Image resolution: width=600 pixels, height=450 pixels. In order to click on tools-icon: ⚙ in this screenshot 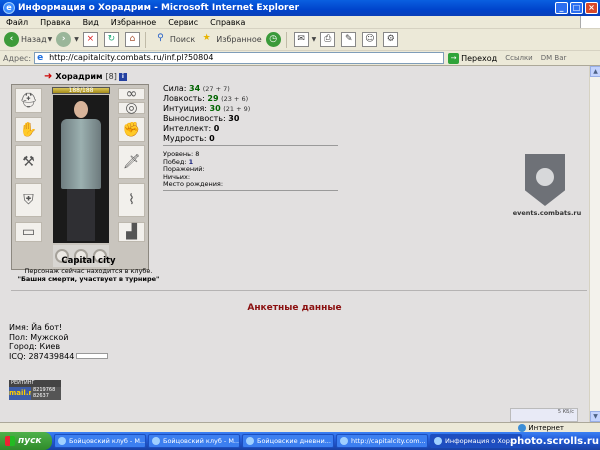, I will do `click(391, 39)`.